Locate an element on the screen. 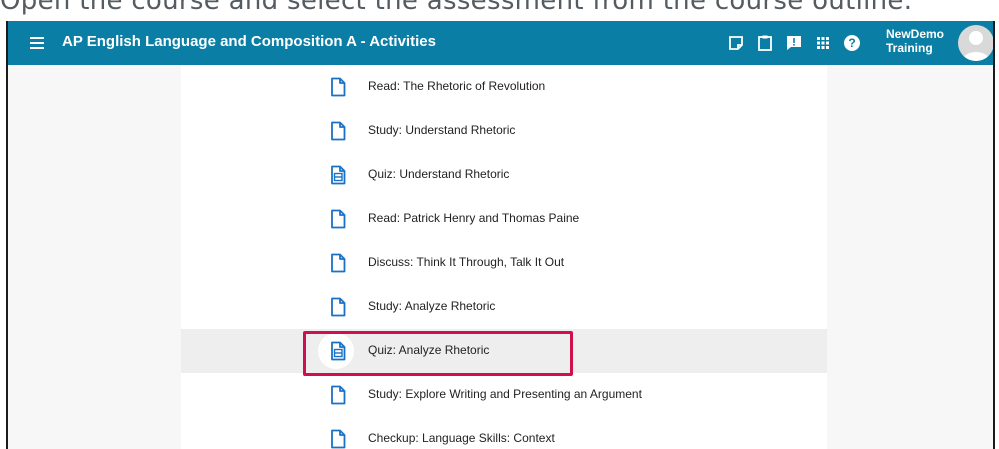  help-icon: ? is located at coordinates (852, 43).